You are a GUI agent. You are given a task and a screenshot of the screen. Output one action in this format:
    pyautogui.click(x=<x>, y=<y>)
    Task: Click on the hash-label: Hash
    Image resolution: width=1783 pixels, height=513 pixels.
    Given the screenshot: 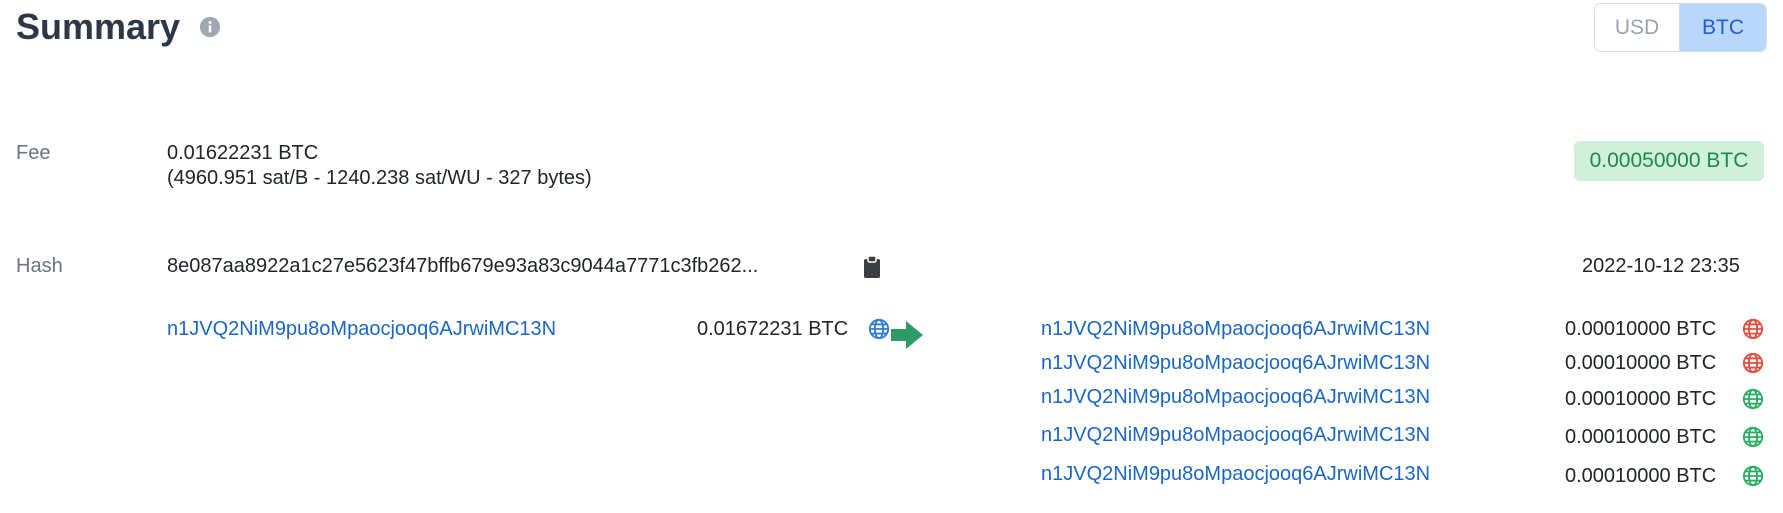 What is the action you would take?
    pyautogui.click(x=39, y=266)
    